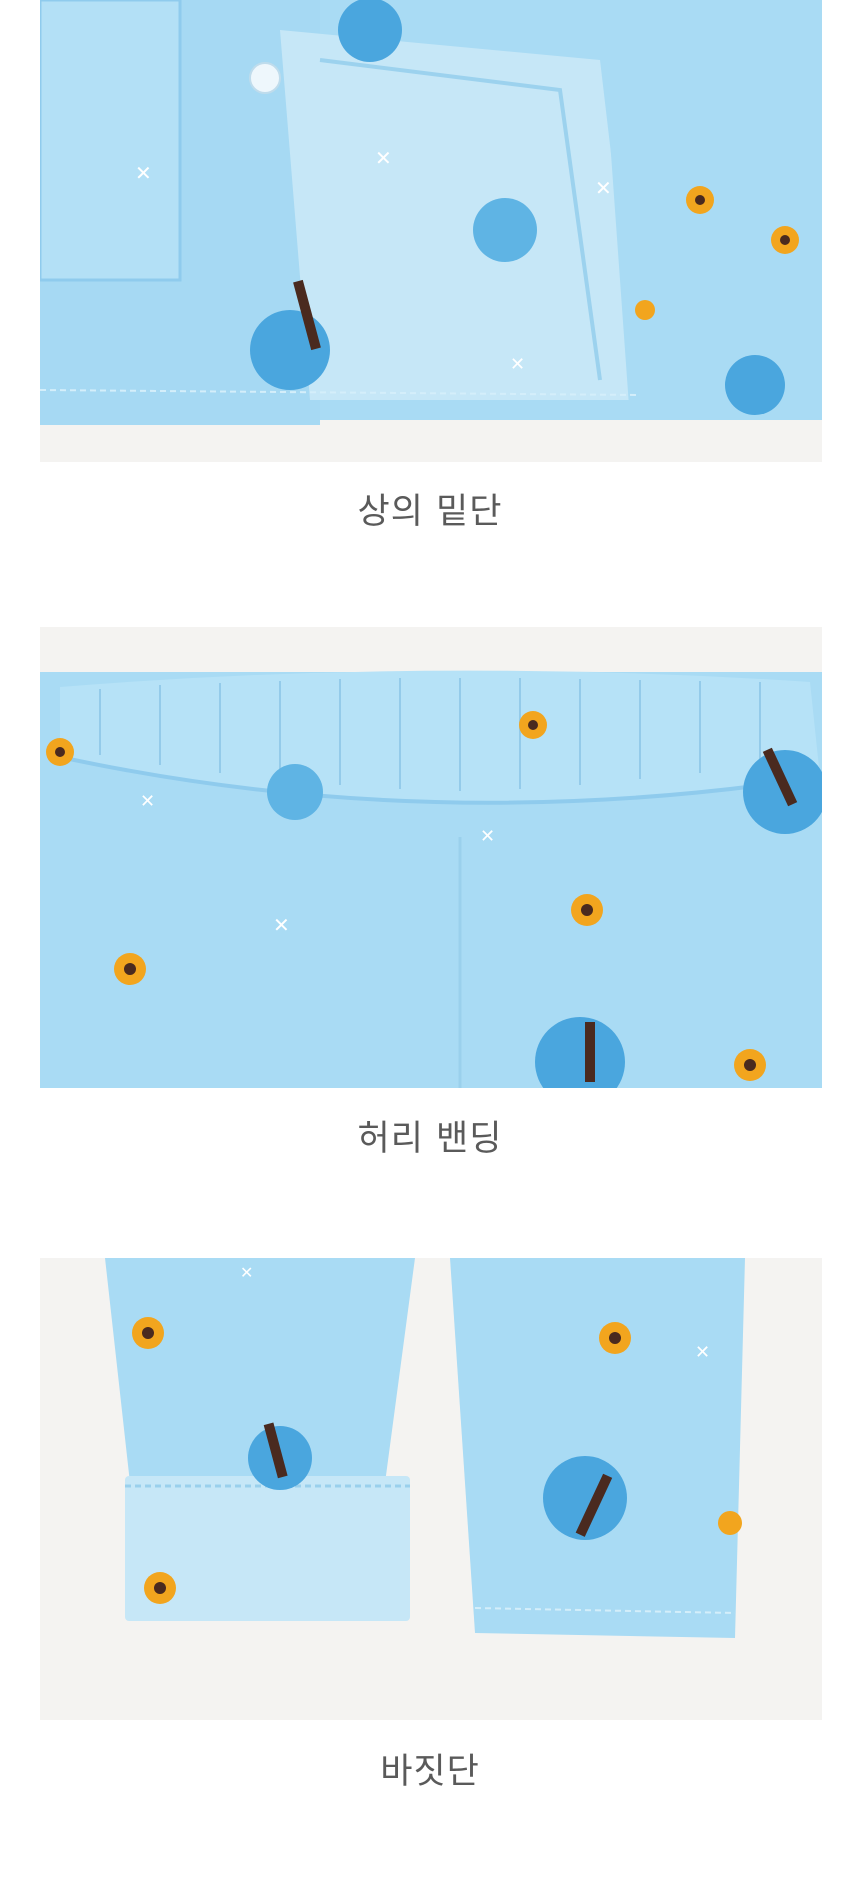 The width and height of the screenshot is (860, 1880). I want to click on caption-pant-hem: 바짓단, so click(430, 1772).